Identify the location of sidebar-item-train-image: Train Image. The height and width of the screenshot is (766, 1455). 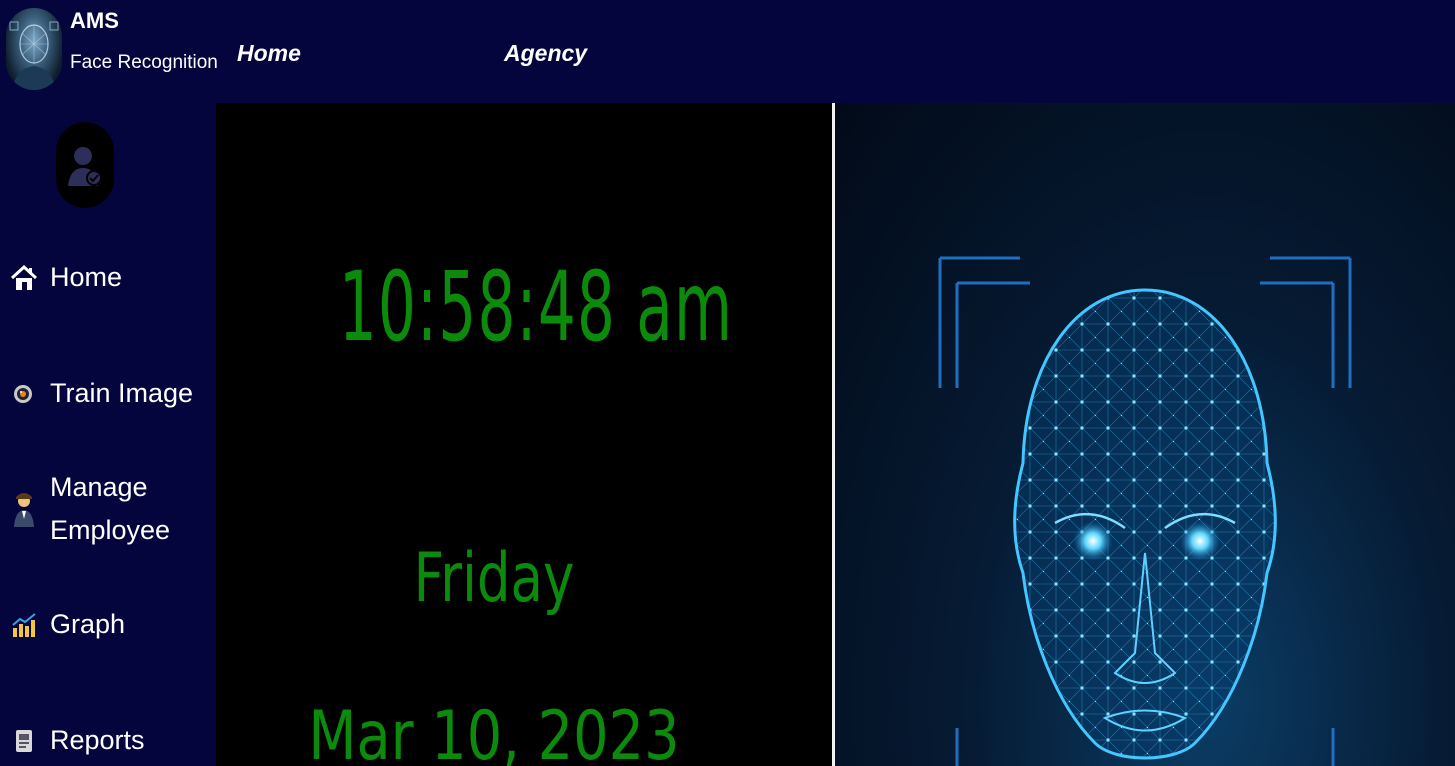
(101, 393).